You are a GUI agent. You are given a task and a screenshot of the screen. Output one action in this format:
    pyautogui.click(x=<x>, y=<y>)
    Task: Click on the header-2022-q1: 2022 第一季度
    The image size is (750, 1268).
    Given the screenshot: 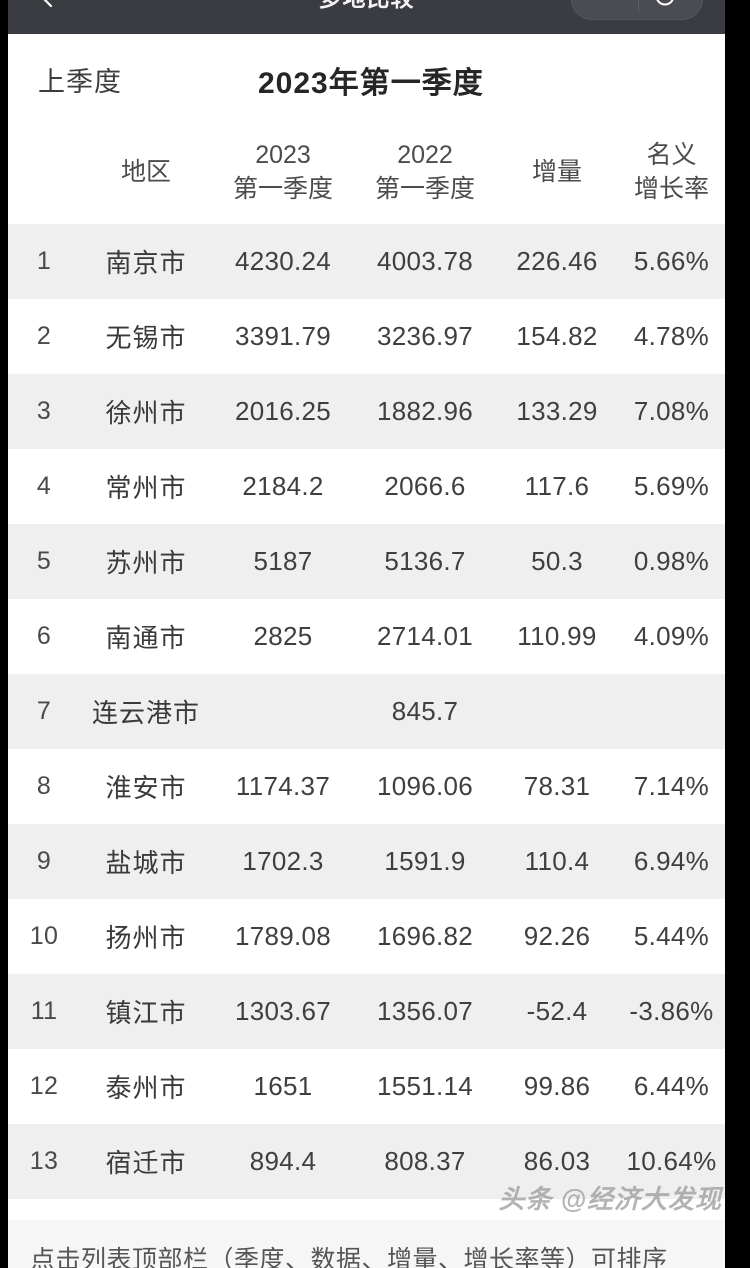 What is the action you would take?
    pyautogui.click(x=425, y=175)
    